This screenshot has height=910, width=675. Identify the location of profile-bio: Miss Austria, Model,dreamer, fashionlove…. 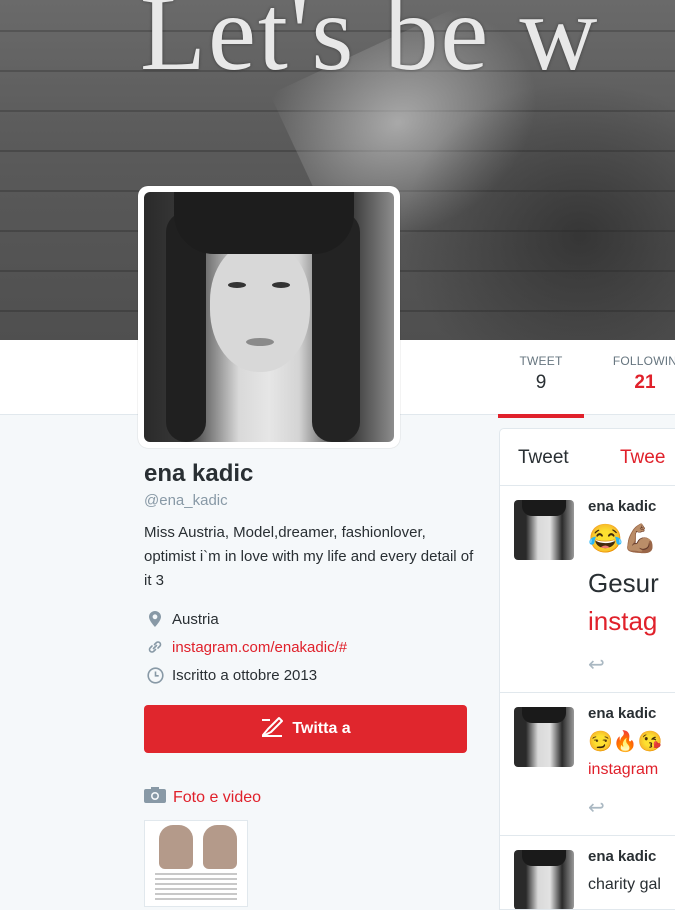
(309, 556).